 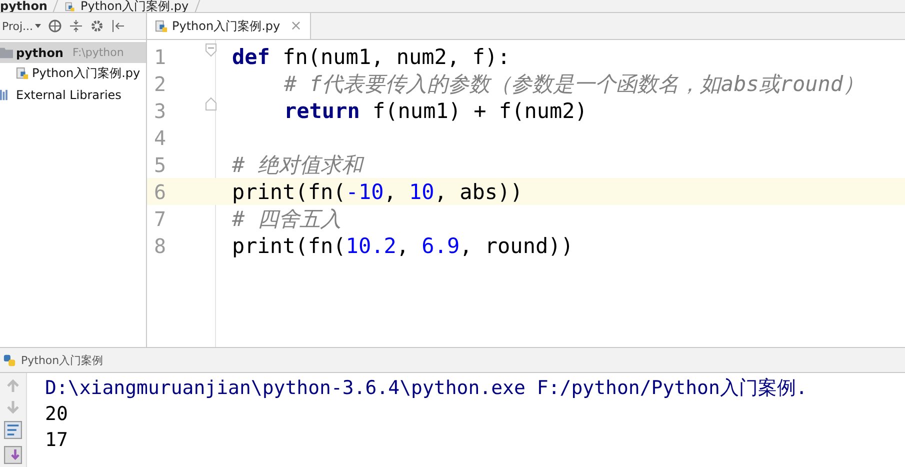 What do you see at coordinates (574, 84) in the screenshot?
I see `code-line: # f代表要传入的参数（参数是一个函数名，如abs或round）` at bounding box center [574, 84].